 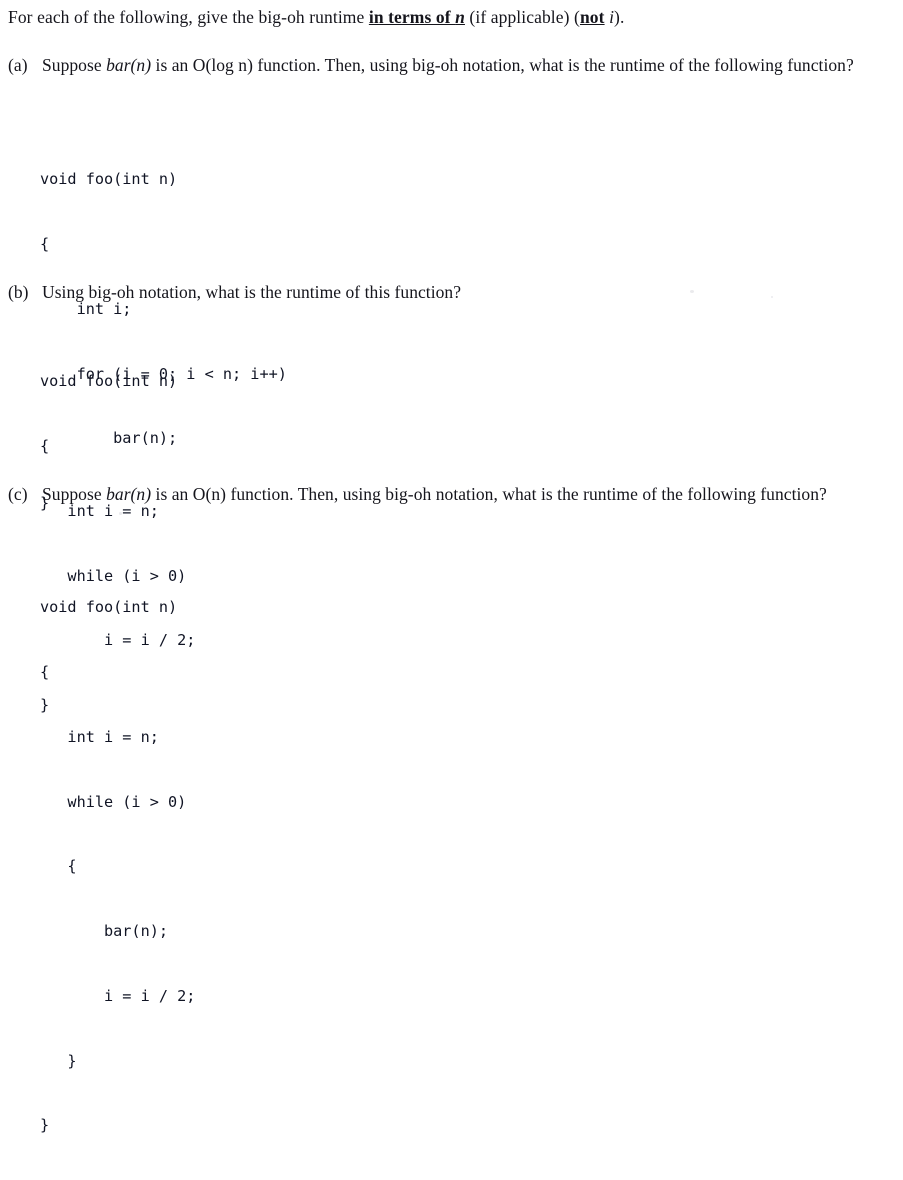 I want to click on instruction-text-part4: )., so click(x=619, y=17).